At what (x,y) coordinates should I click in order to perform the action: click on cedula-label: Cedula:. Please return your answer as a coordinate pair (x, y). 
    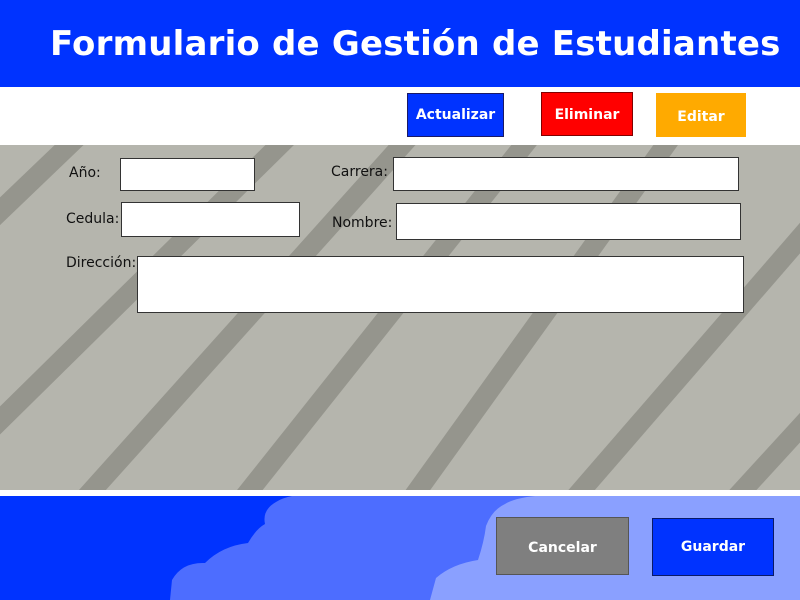
    Looking at the image, I should click on (93, 219).